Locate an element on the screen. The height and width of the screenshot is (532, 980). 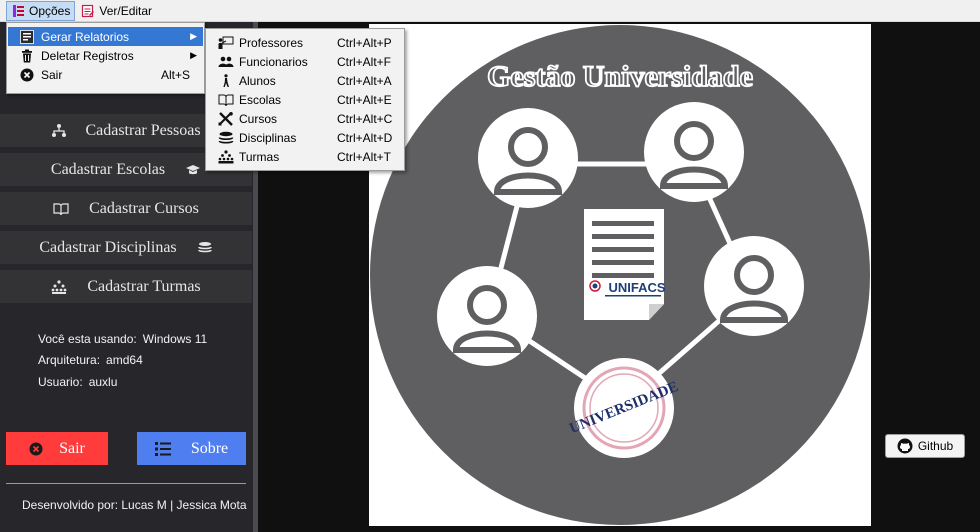
tools-icon is located at coordinates (226, 118).